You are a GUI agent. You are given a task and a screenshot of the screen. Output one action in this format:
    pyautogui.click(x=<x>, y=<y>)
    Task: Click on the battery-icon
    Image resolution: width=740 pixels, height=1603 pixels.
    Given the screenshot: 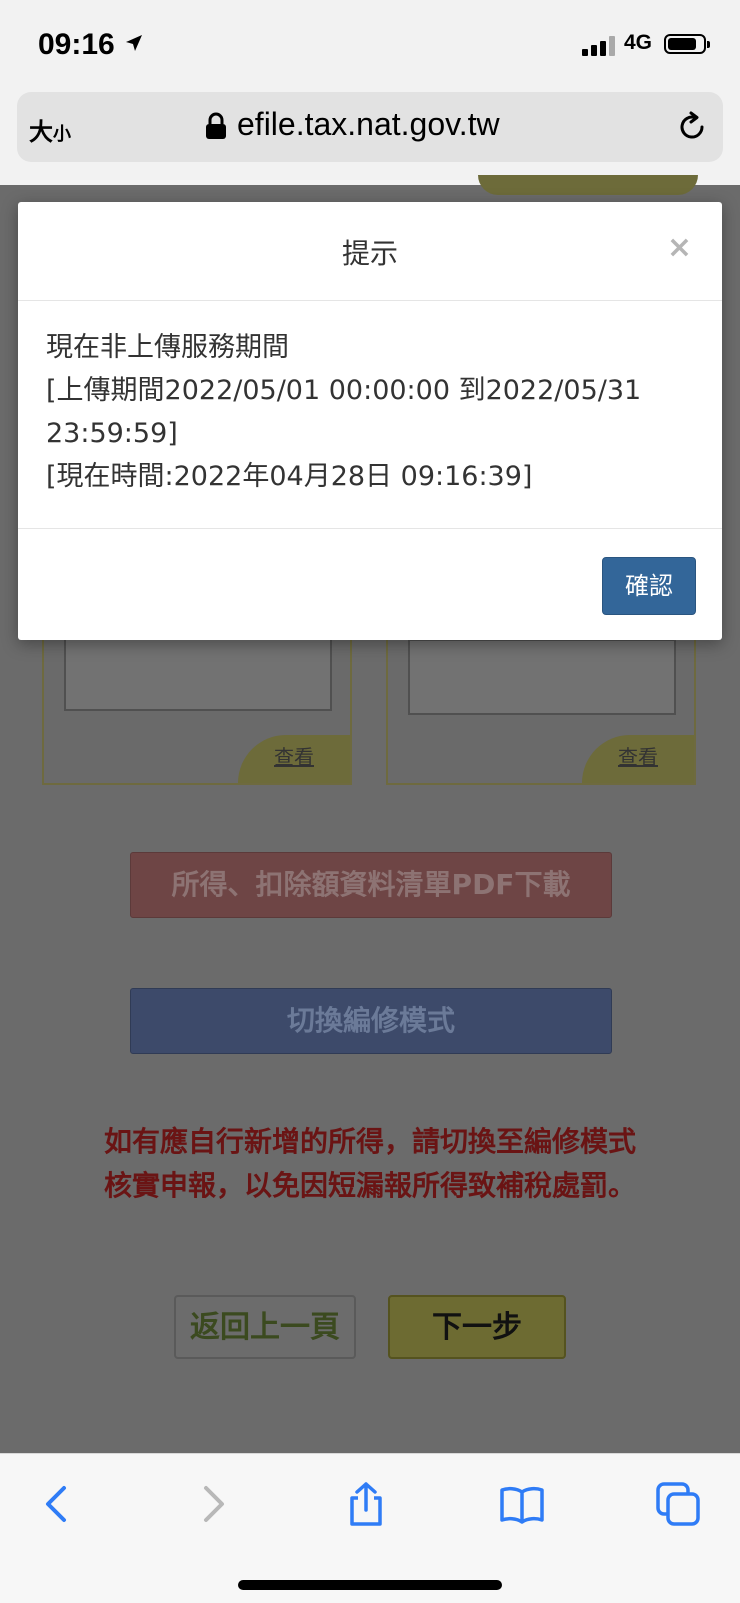 What is the action you would take?
    pyautogui.click(x=687, y=44)
    